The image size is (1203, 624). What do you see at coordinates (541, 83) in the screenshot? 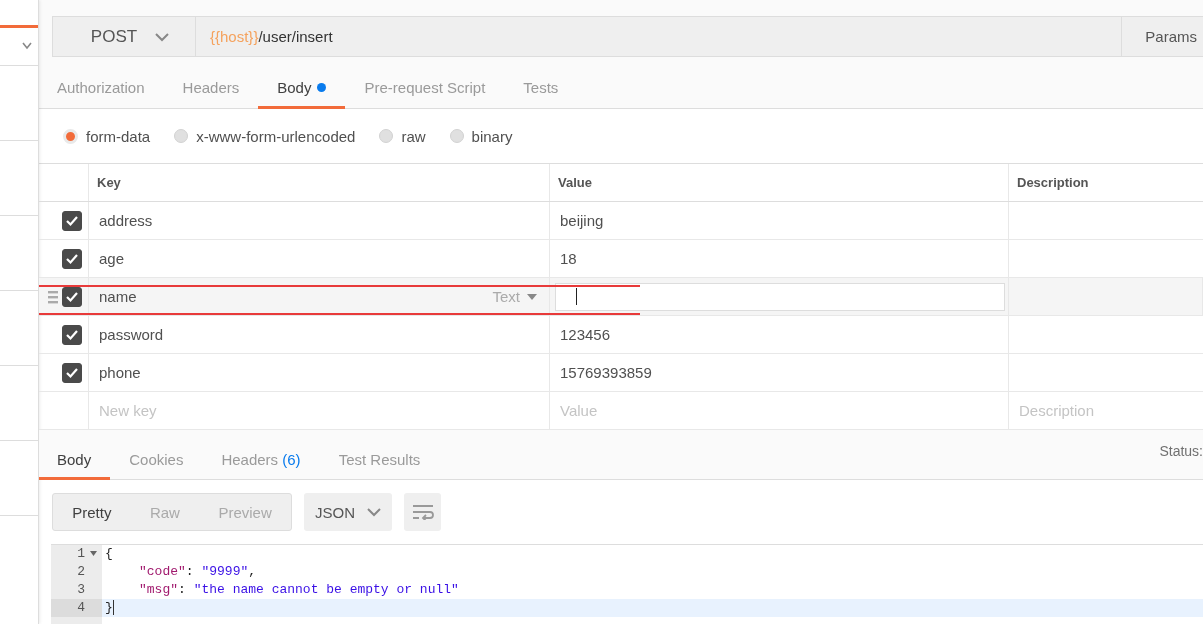
I see `request-tab: Tests` at bounding box center [541, 83].